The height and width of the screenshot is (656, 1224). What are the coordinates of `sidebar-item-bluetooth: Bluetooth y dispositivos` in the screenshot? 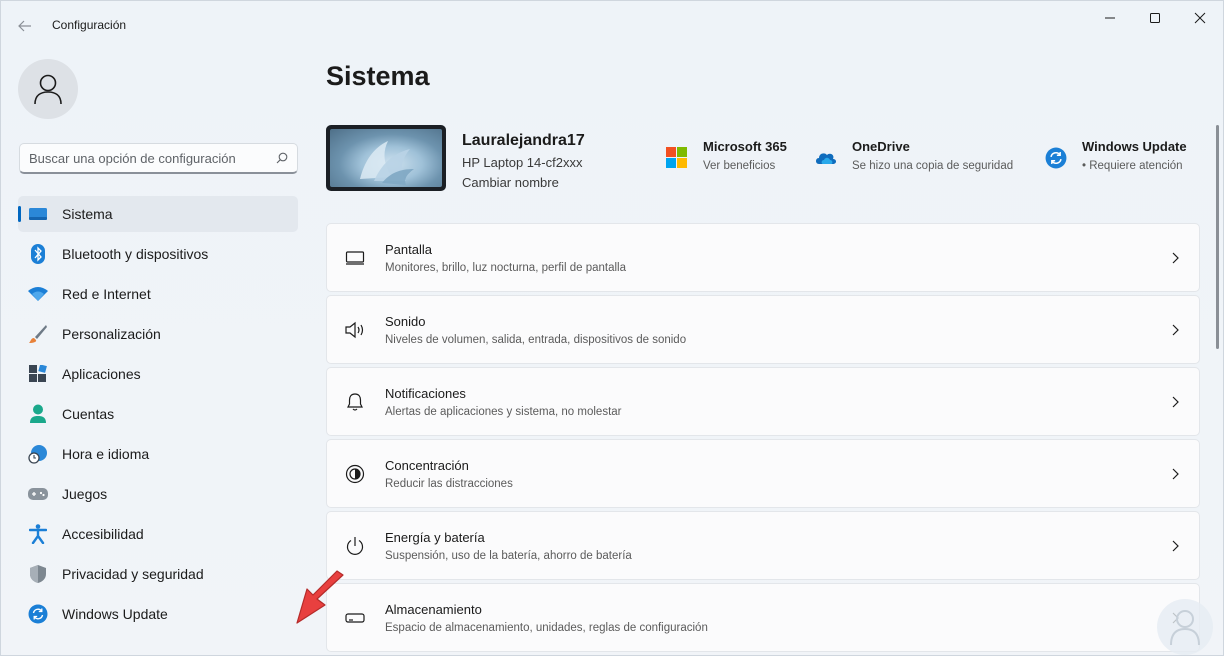 It's located at (158, 254).